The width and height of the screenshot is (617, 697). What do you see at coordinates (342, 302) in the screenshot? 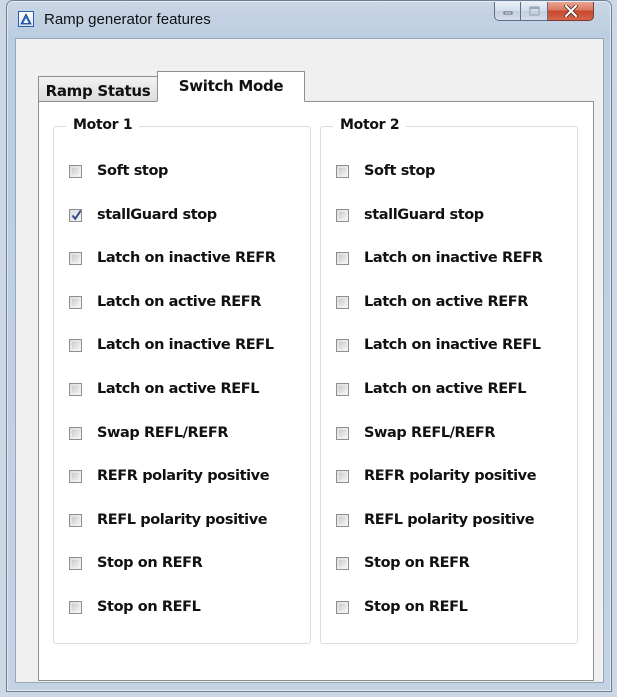
I see `motor-2-latch-on-active-refr-checkbox` at bounding box center [342, 302].